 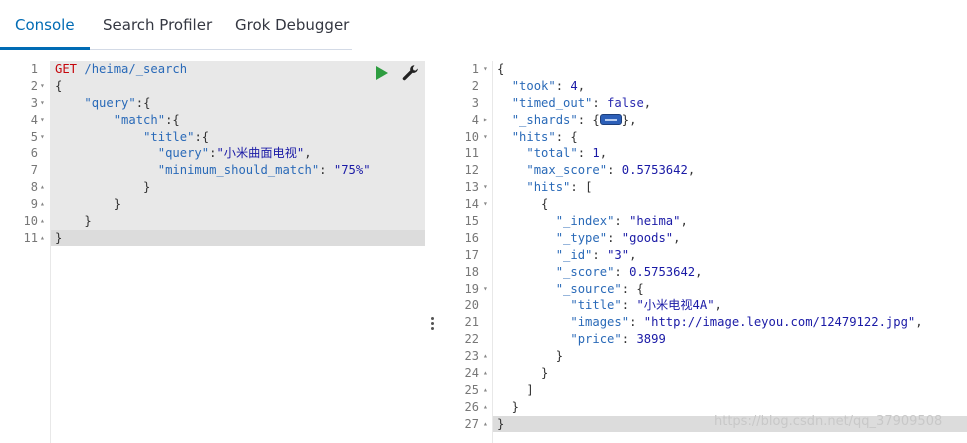 What do you see at coordinates (541, 86) in the screenshot?
I see `code-text: "took": 4,` at bounding box center [541, 86].